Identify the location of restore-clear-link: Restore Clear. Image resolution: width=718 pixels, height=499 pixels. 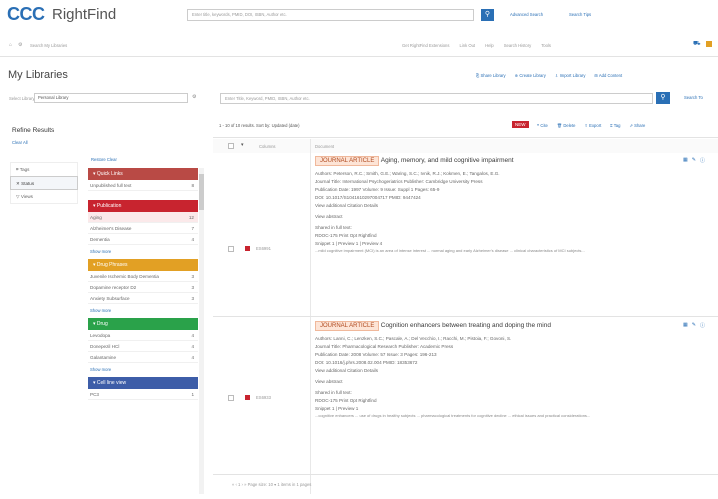
(104, 159).